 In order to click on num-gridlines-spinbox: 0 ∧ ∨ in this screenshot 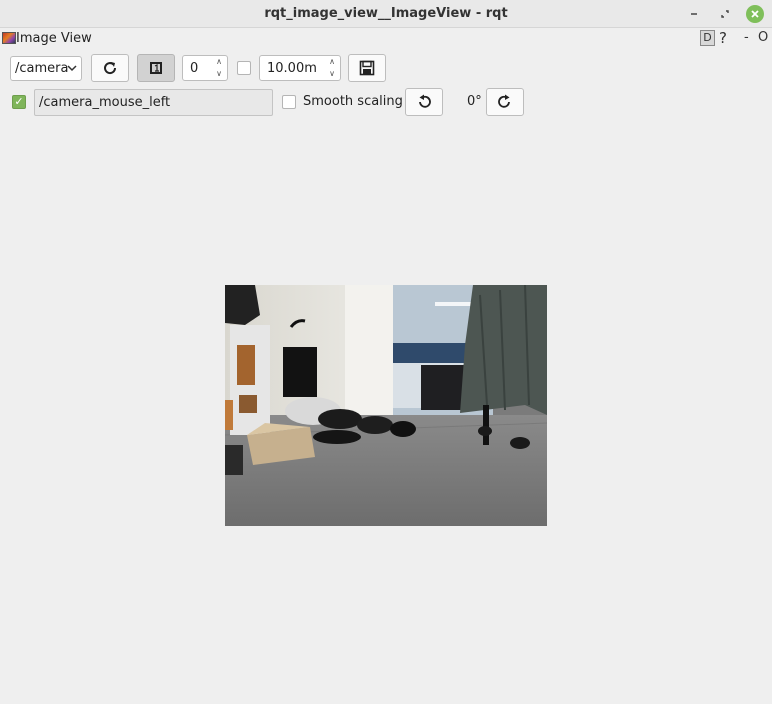, I will do `click(205, 68)`.